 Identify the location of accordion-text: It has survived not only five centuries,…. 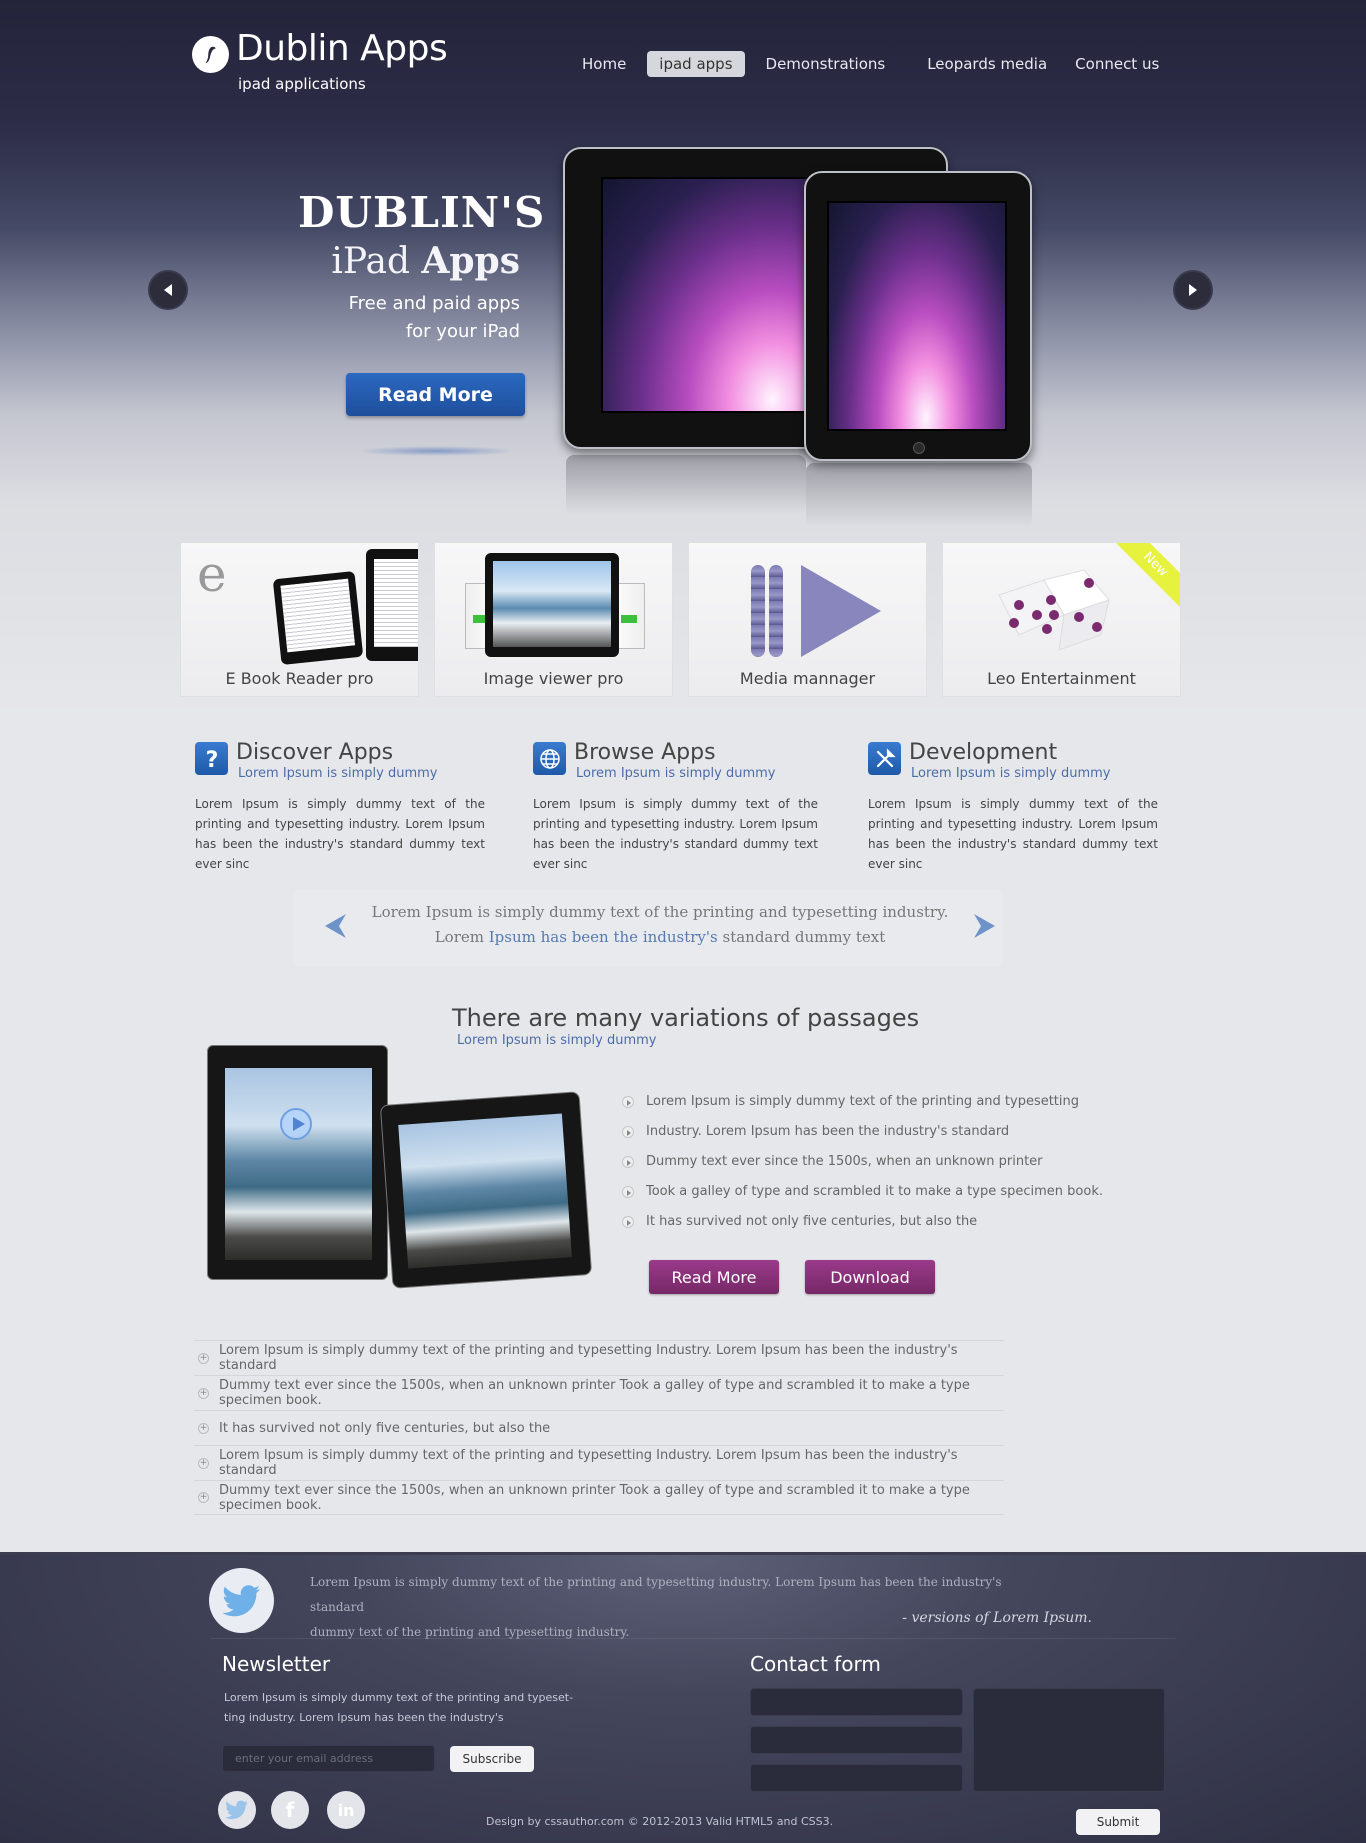
(385, 1428).